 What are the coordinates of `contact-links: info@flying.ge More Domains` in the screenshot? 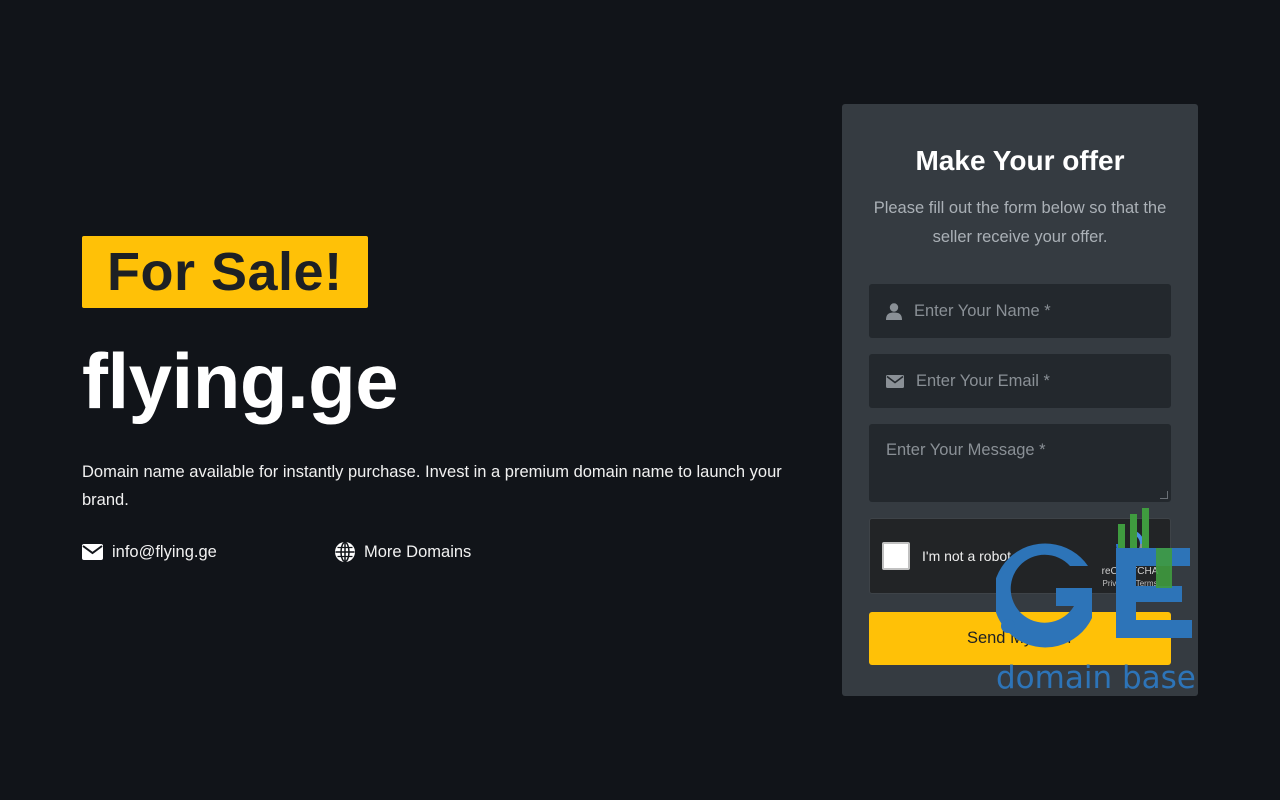 It's located at (432, 552).